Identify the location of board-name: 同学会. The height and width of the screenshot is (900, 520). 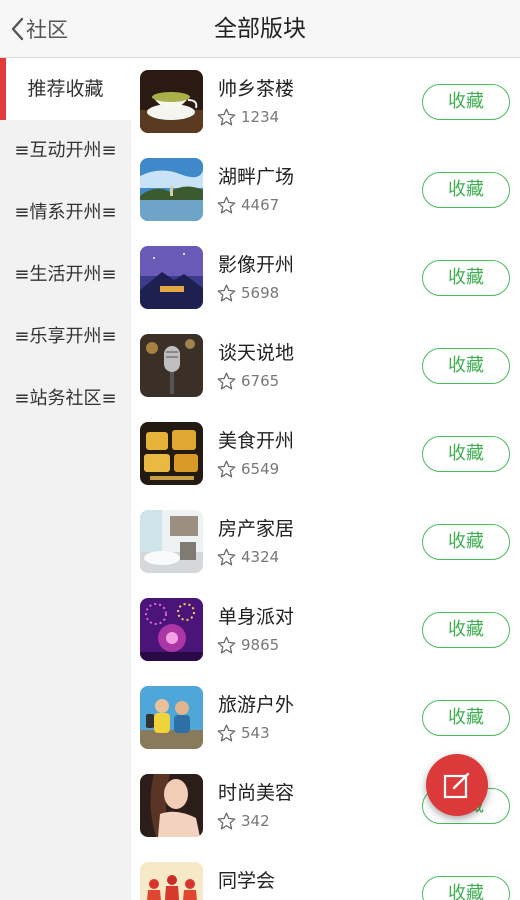
(247, 881).